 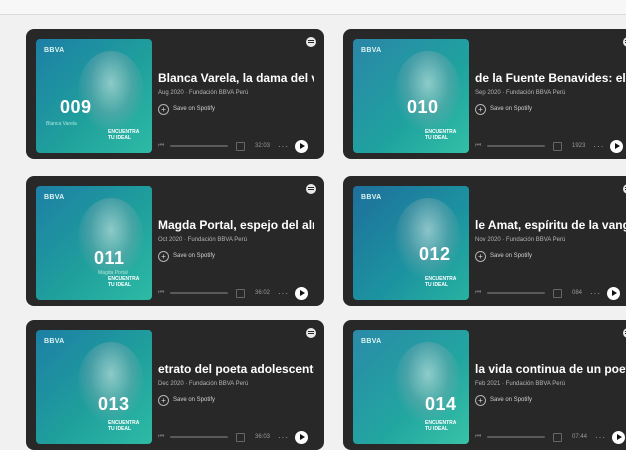 What do you see at coordinates (577, 293) in the screenshot?
I see `duration: 084` at bounding box center [577, 293].